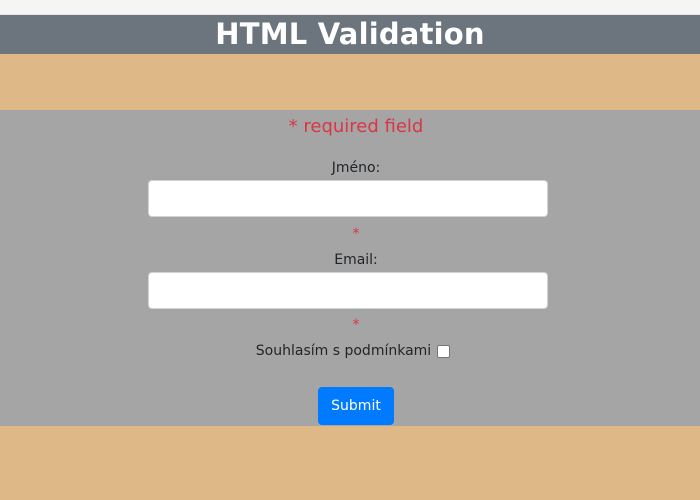  I want to click on bottom-band, so click(350, 463).